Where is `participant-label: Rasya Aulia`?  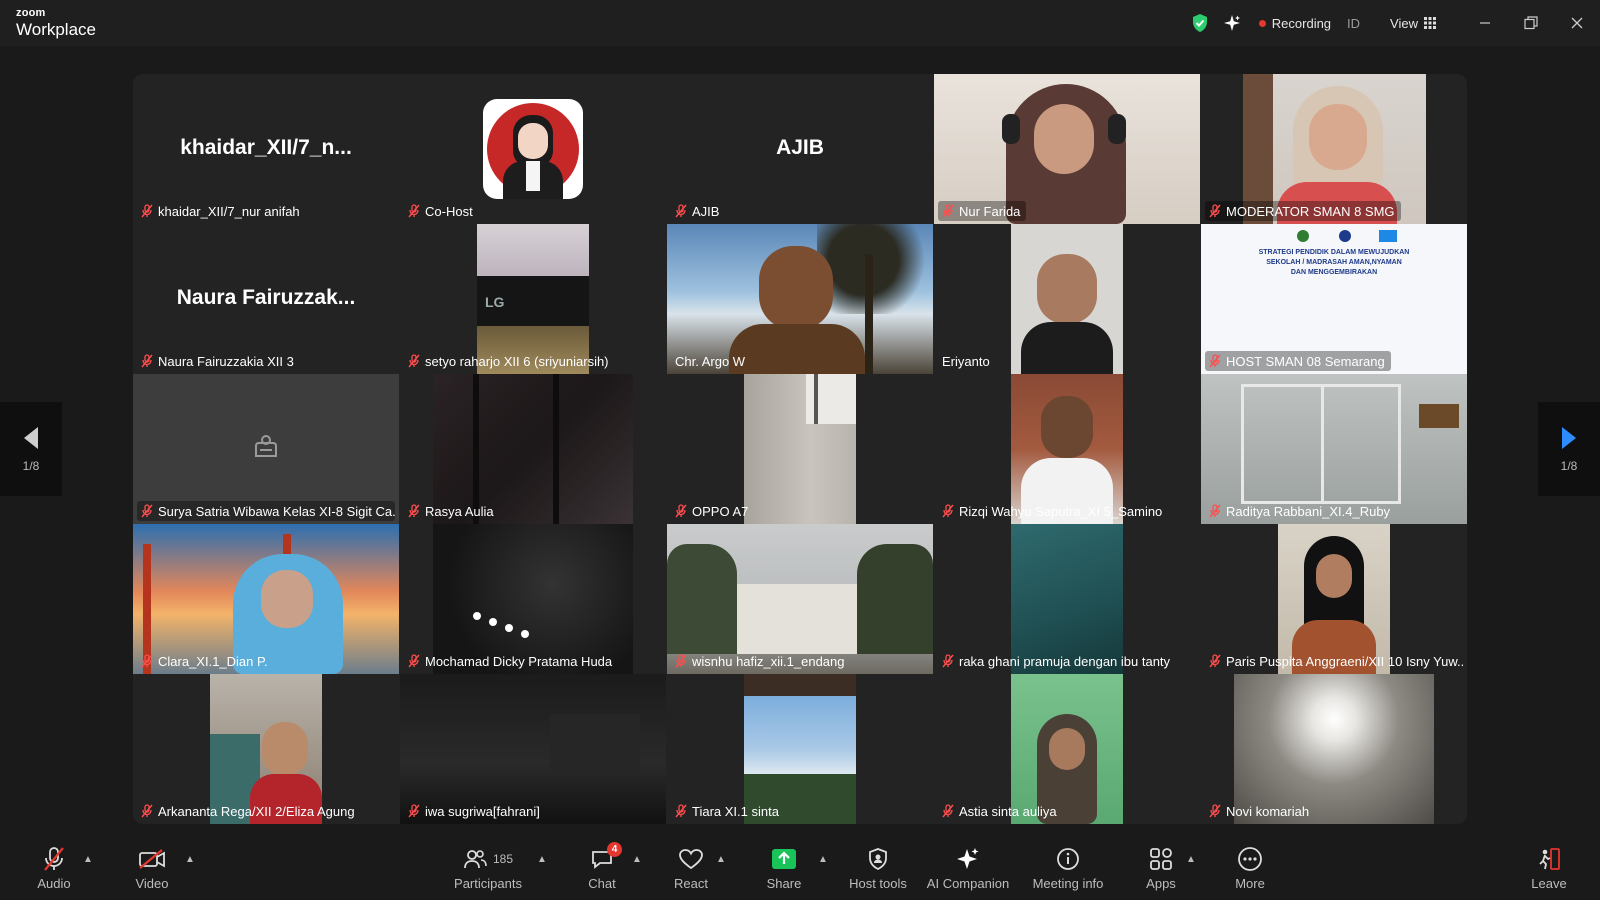
participant-label: Rasya Aulia is located at coordinates (452, 511).